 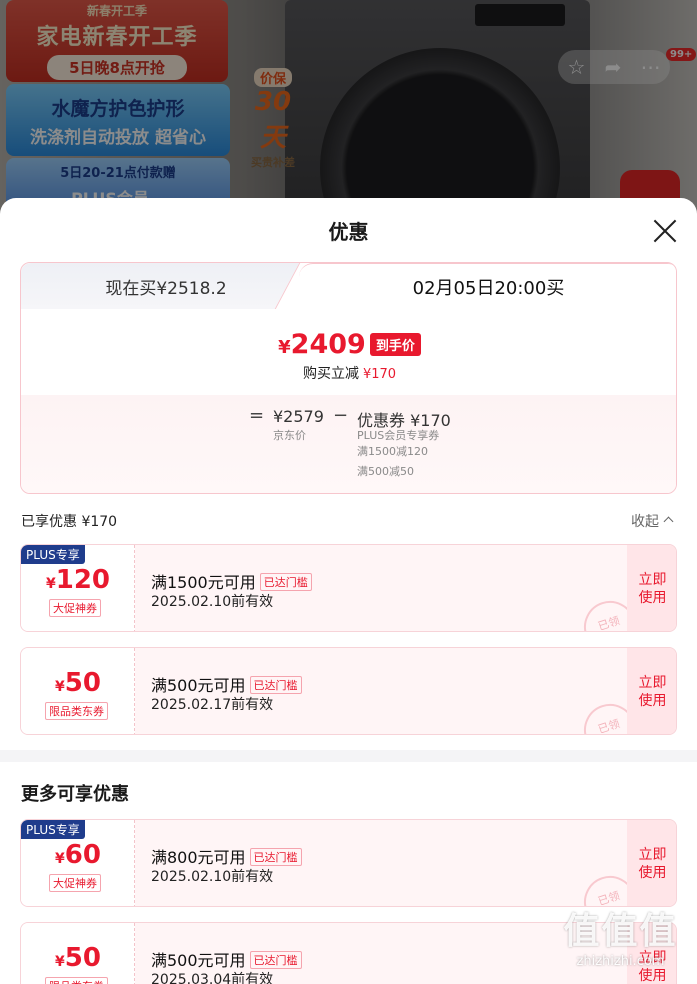 I want to click on coupon-condition: 满1500元可用 已达门槛, so click(x=231, y=581).